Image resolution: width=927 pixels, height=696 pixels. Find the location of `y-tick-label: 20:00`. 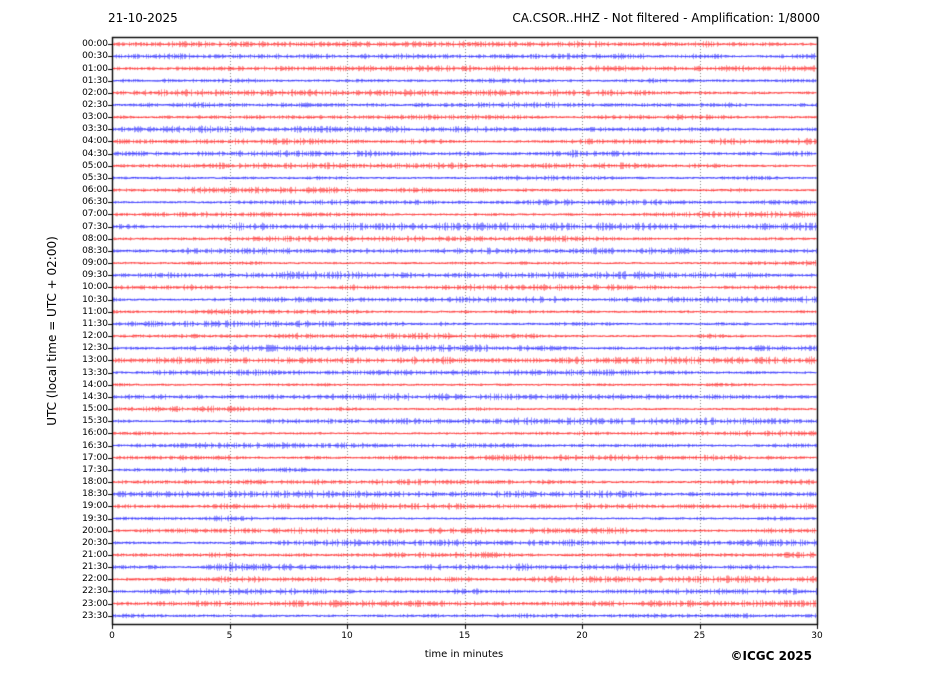

y-tick-label: 20:00 is located at coordinates (95, 530).